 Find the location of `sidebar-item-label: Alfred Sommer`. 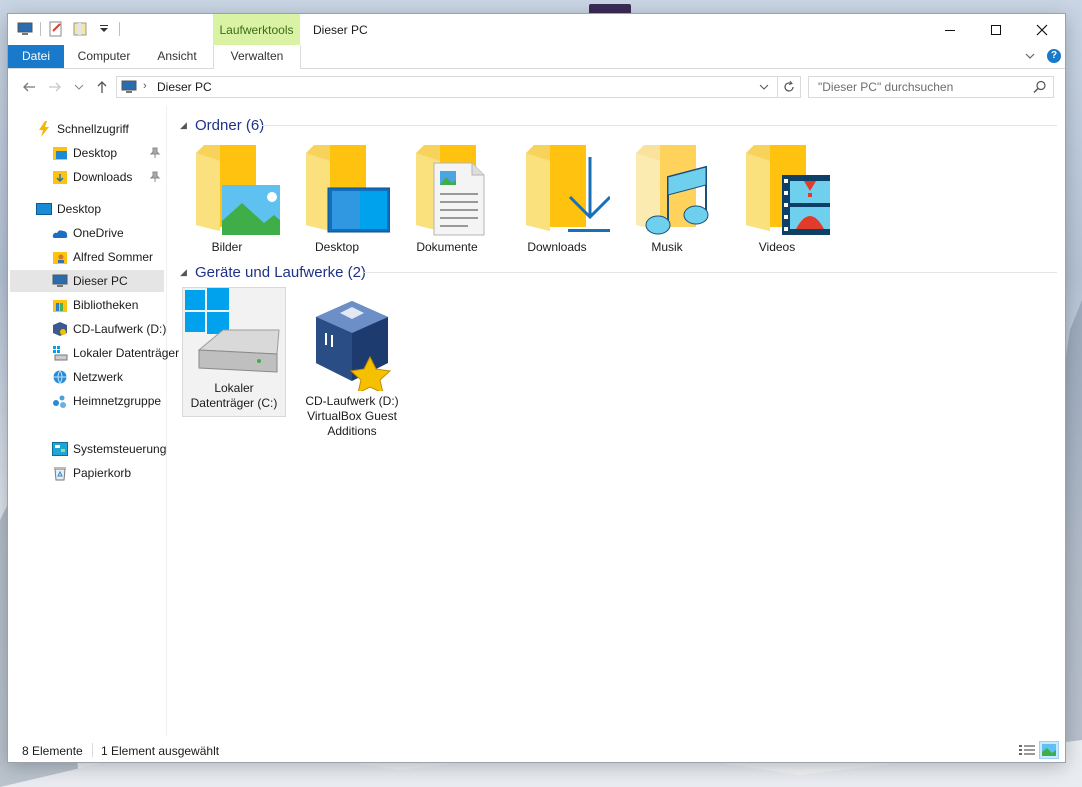

sidebar-item-label: Alfred Sommer is located at coordinates (113, 257).